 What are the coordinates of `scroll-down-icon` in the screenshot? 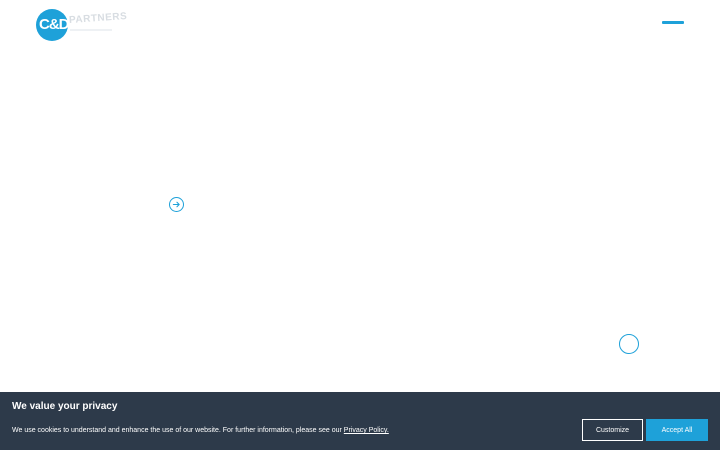 It's located at (629, 344).